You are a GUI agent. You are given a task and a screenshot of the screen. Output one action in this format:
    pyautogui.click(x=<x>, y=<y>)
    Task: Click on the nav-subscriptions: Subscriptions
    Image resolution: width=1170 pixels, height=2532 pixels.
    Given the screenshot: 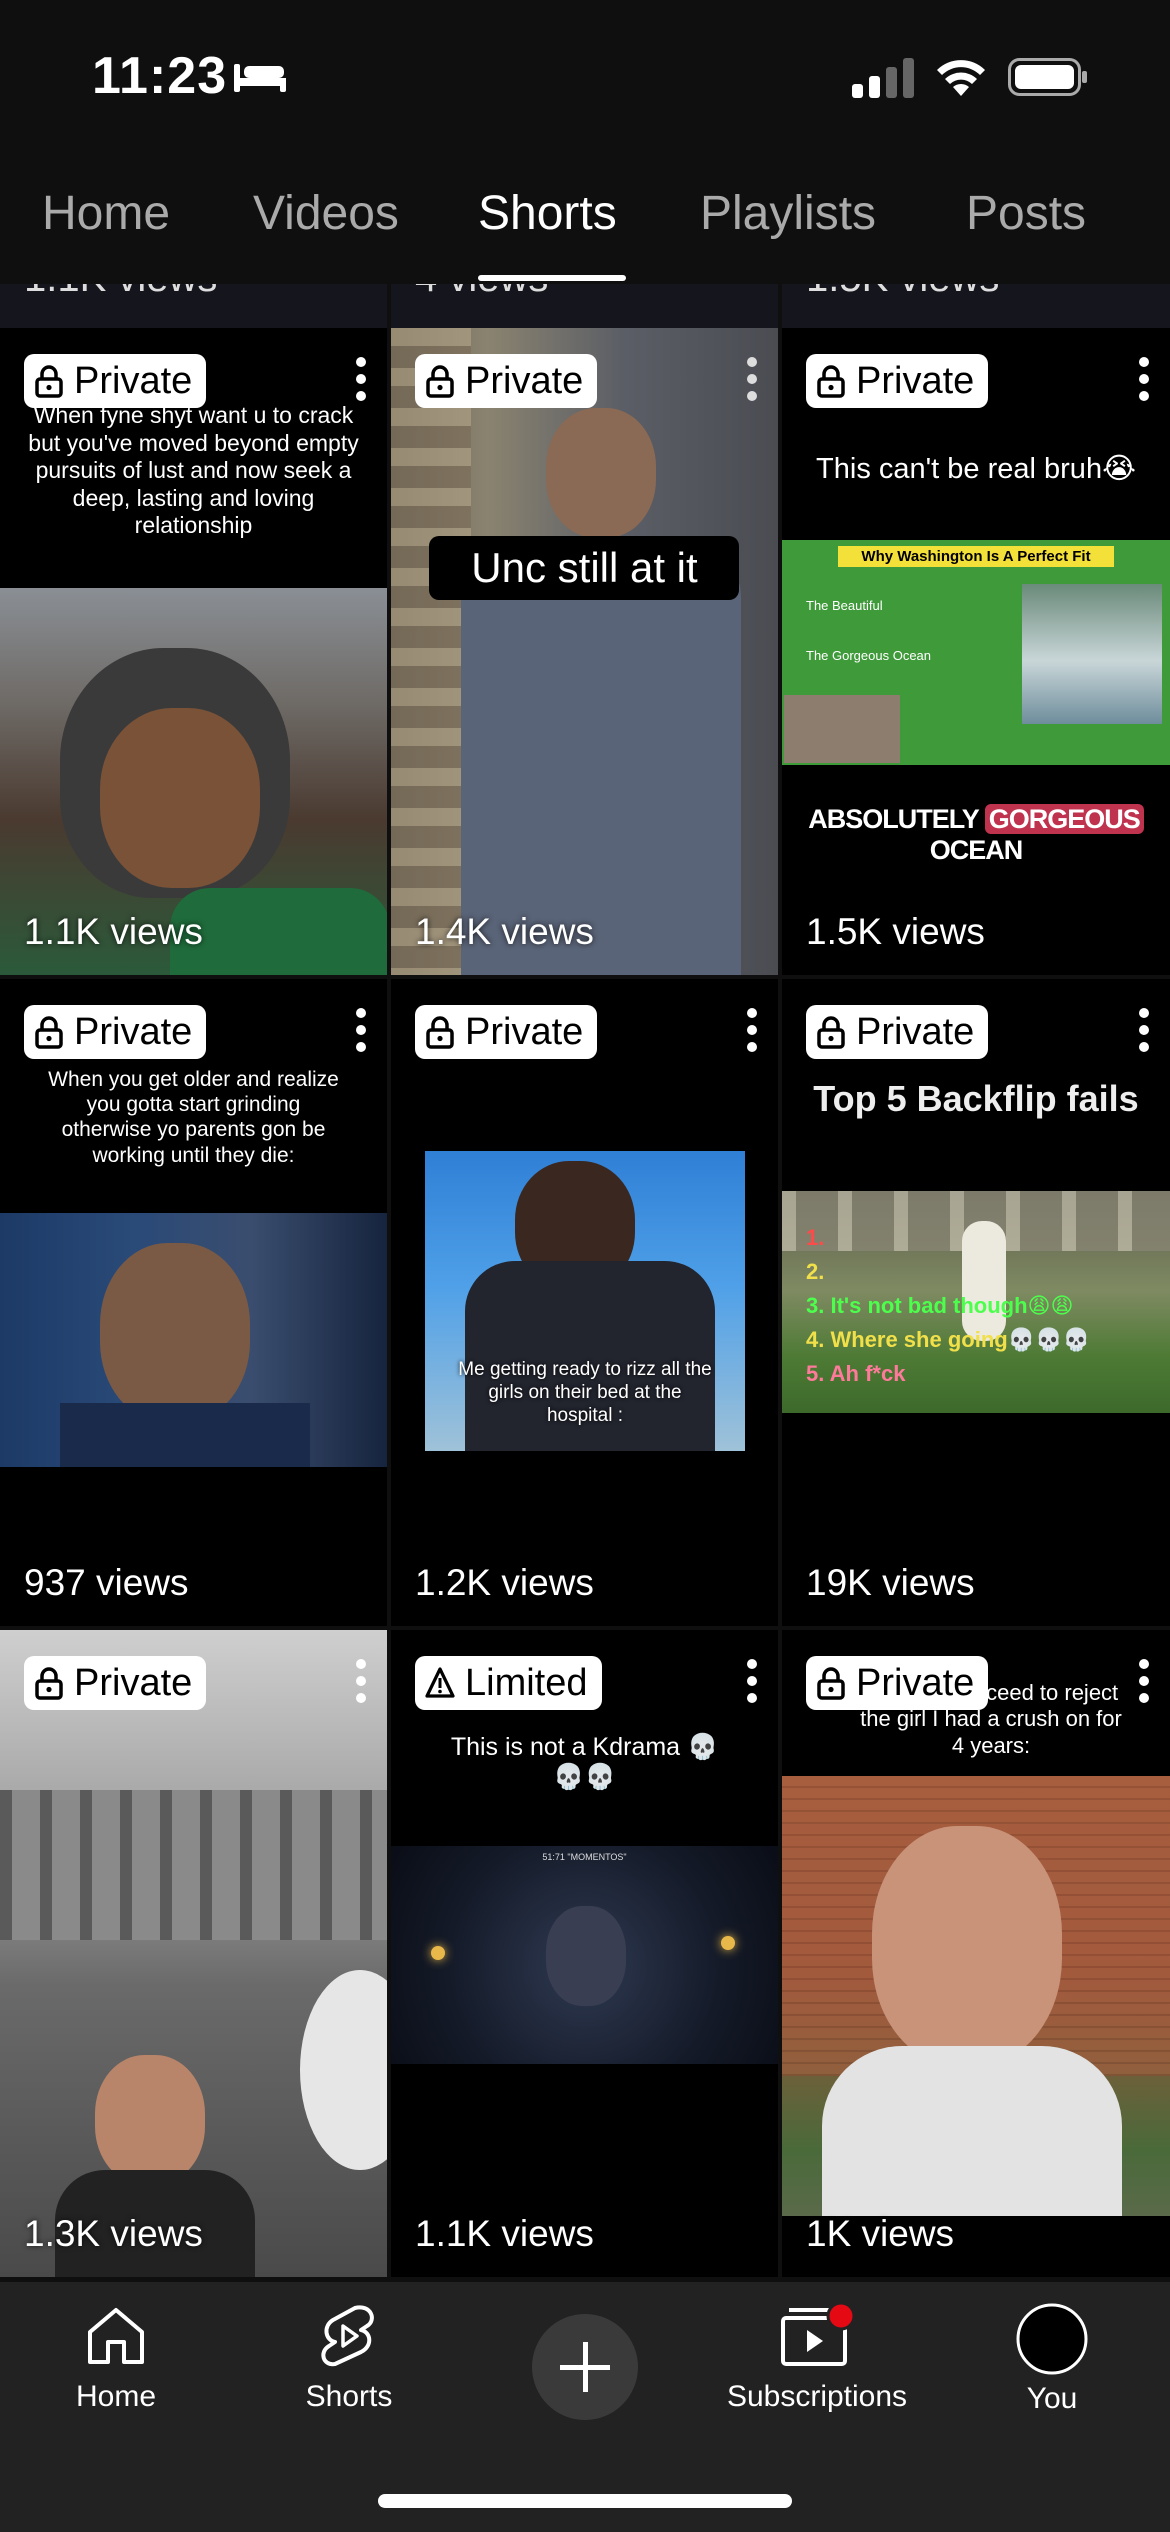 What is the action you would take?
    pyautogui.click(x=817, y=2358)
    